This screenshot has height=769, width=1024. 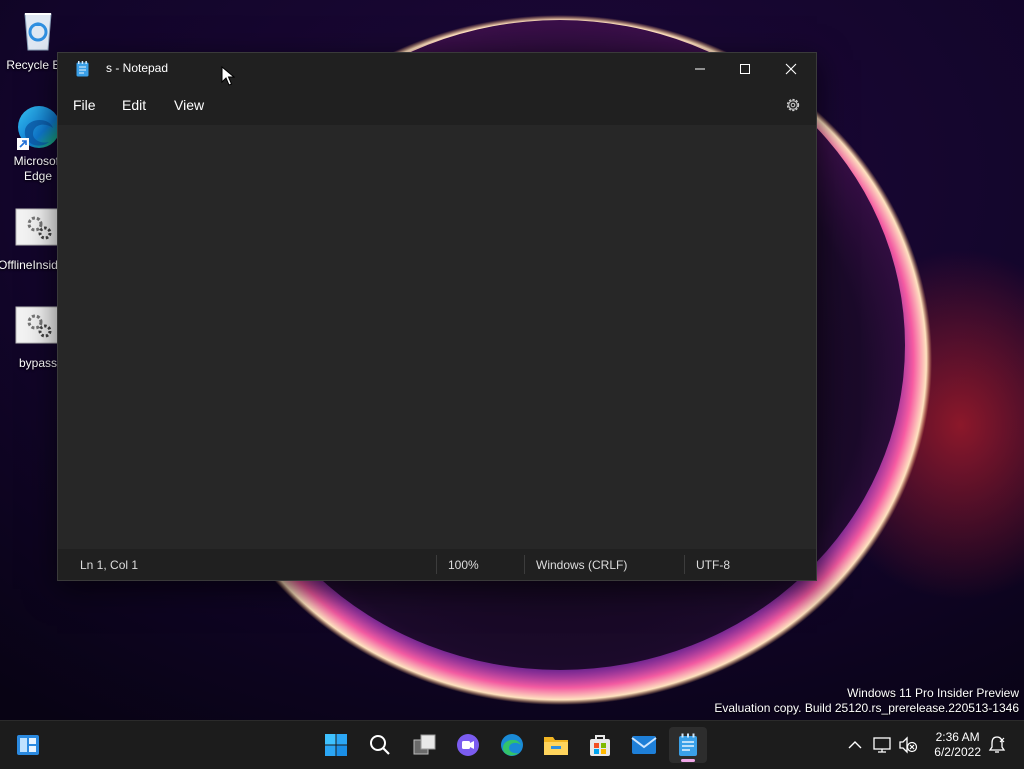 I want to click on mail-button, so click(x=644, y=745).